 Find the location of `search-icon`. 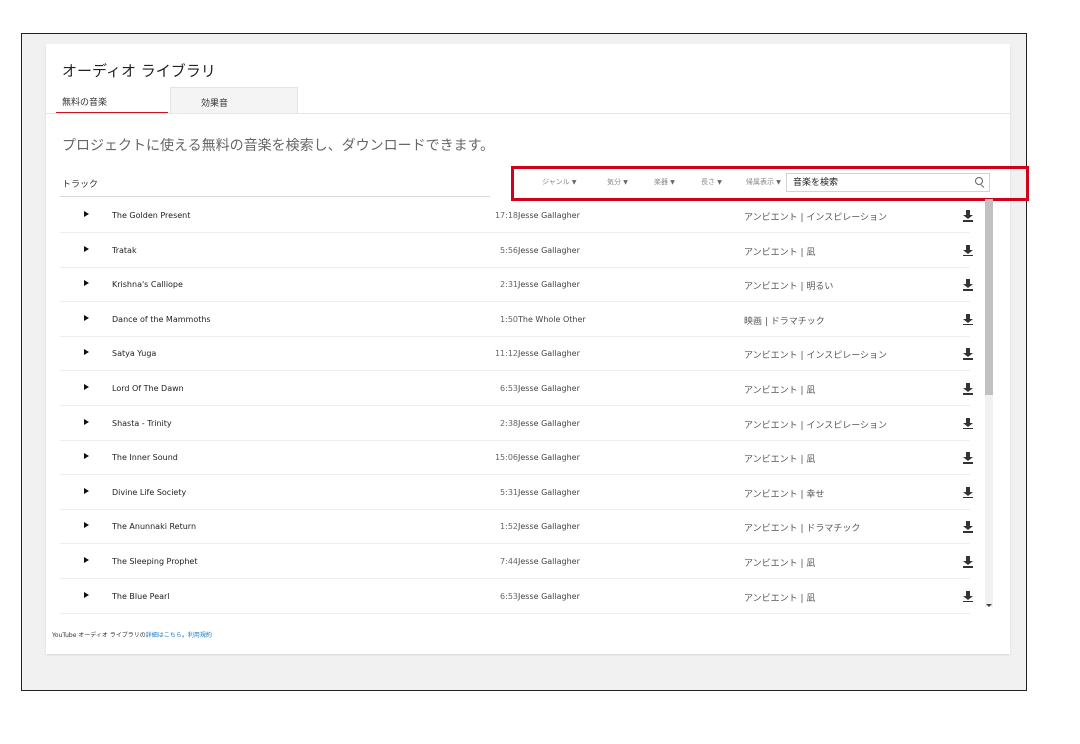

search-icon is located at coordinates (979, 181).